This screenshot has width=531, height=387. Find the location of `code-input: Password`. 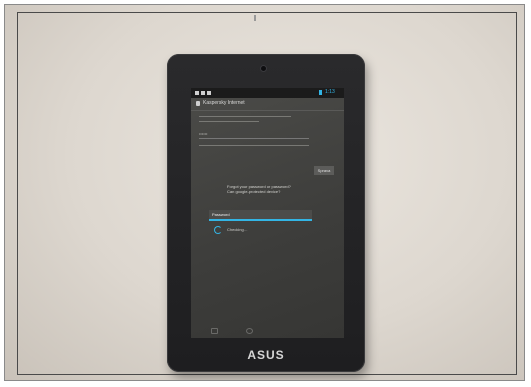

code-input: Password is located at coordinates (260, 215).